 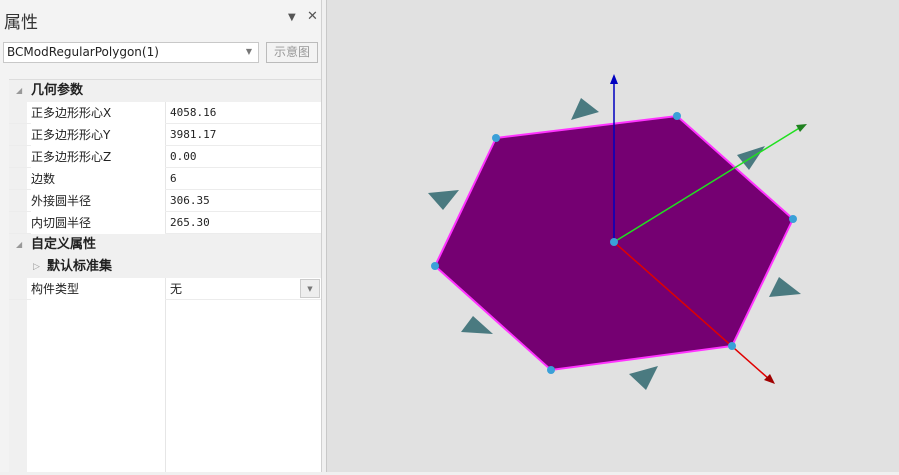 I want to click on panel-menu-icon: ▼, so click(x=292, y=17).